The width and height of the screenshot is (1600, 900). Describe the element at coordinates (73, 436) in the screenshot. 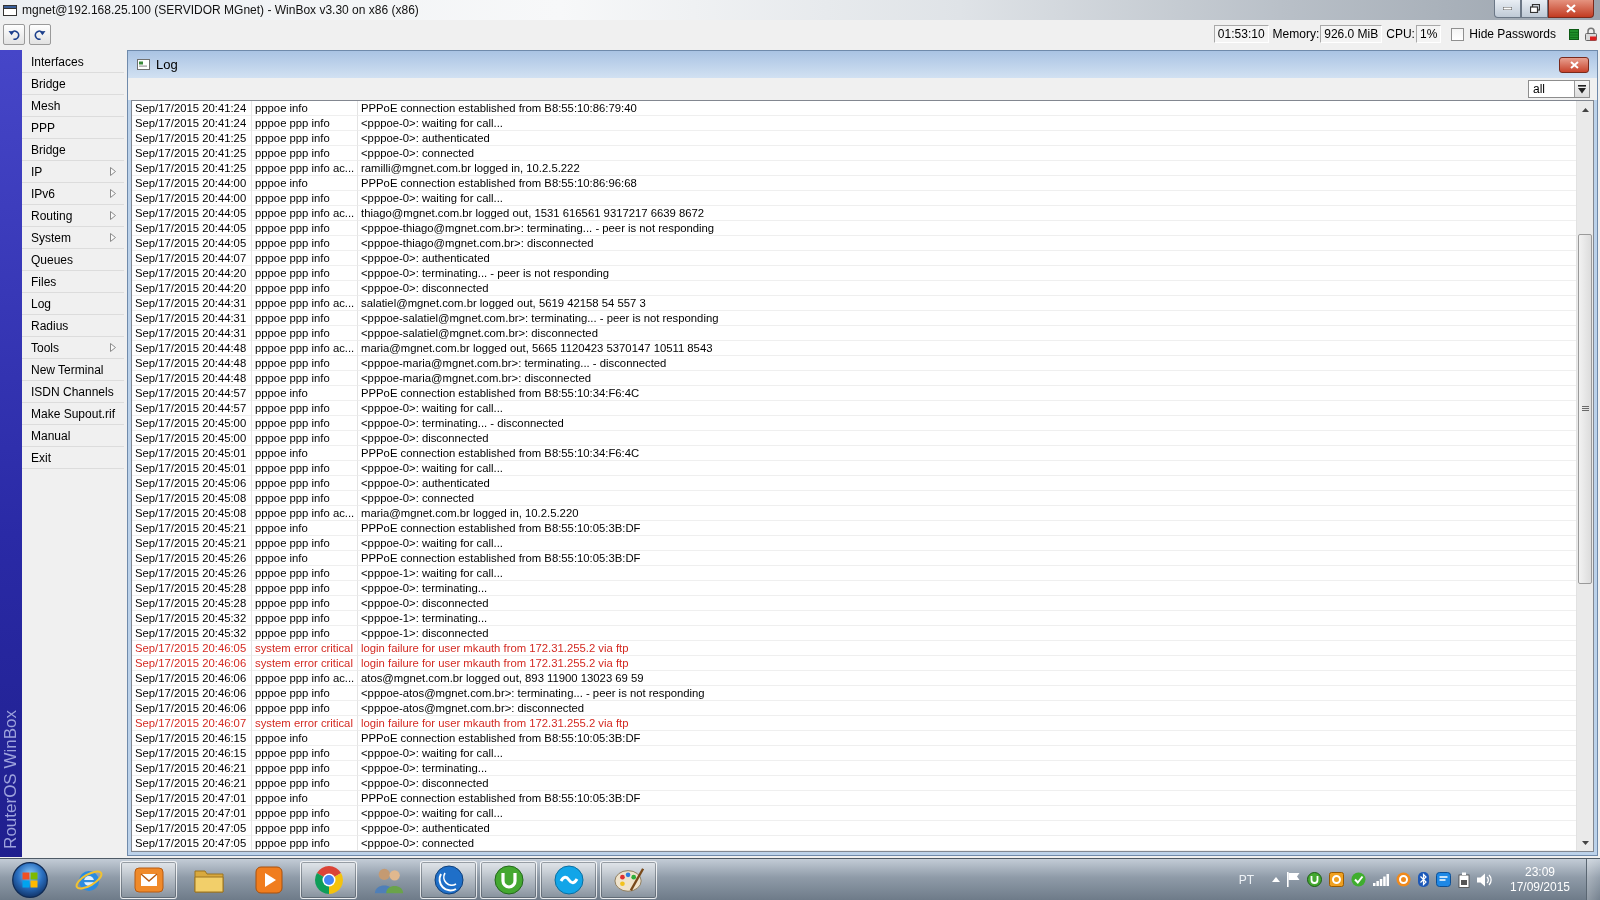

I see `menu-item: Manual` at that location.